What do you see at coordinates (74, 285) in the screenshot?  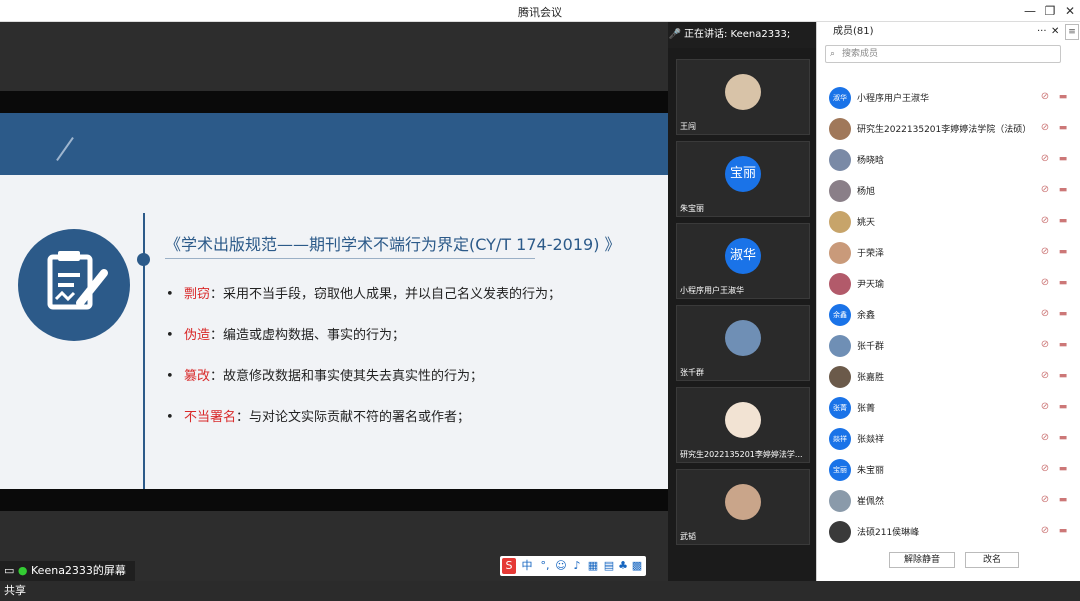 I see `document-pen-icon` at bounding box center [74, 285].